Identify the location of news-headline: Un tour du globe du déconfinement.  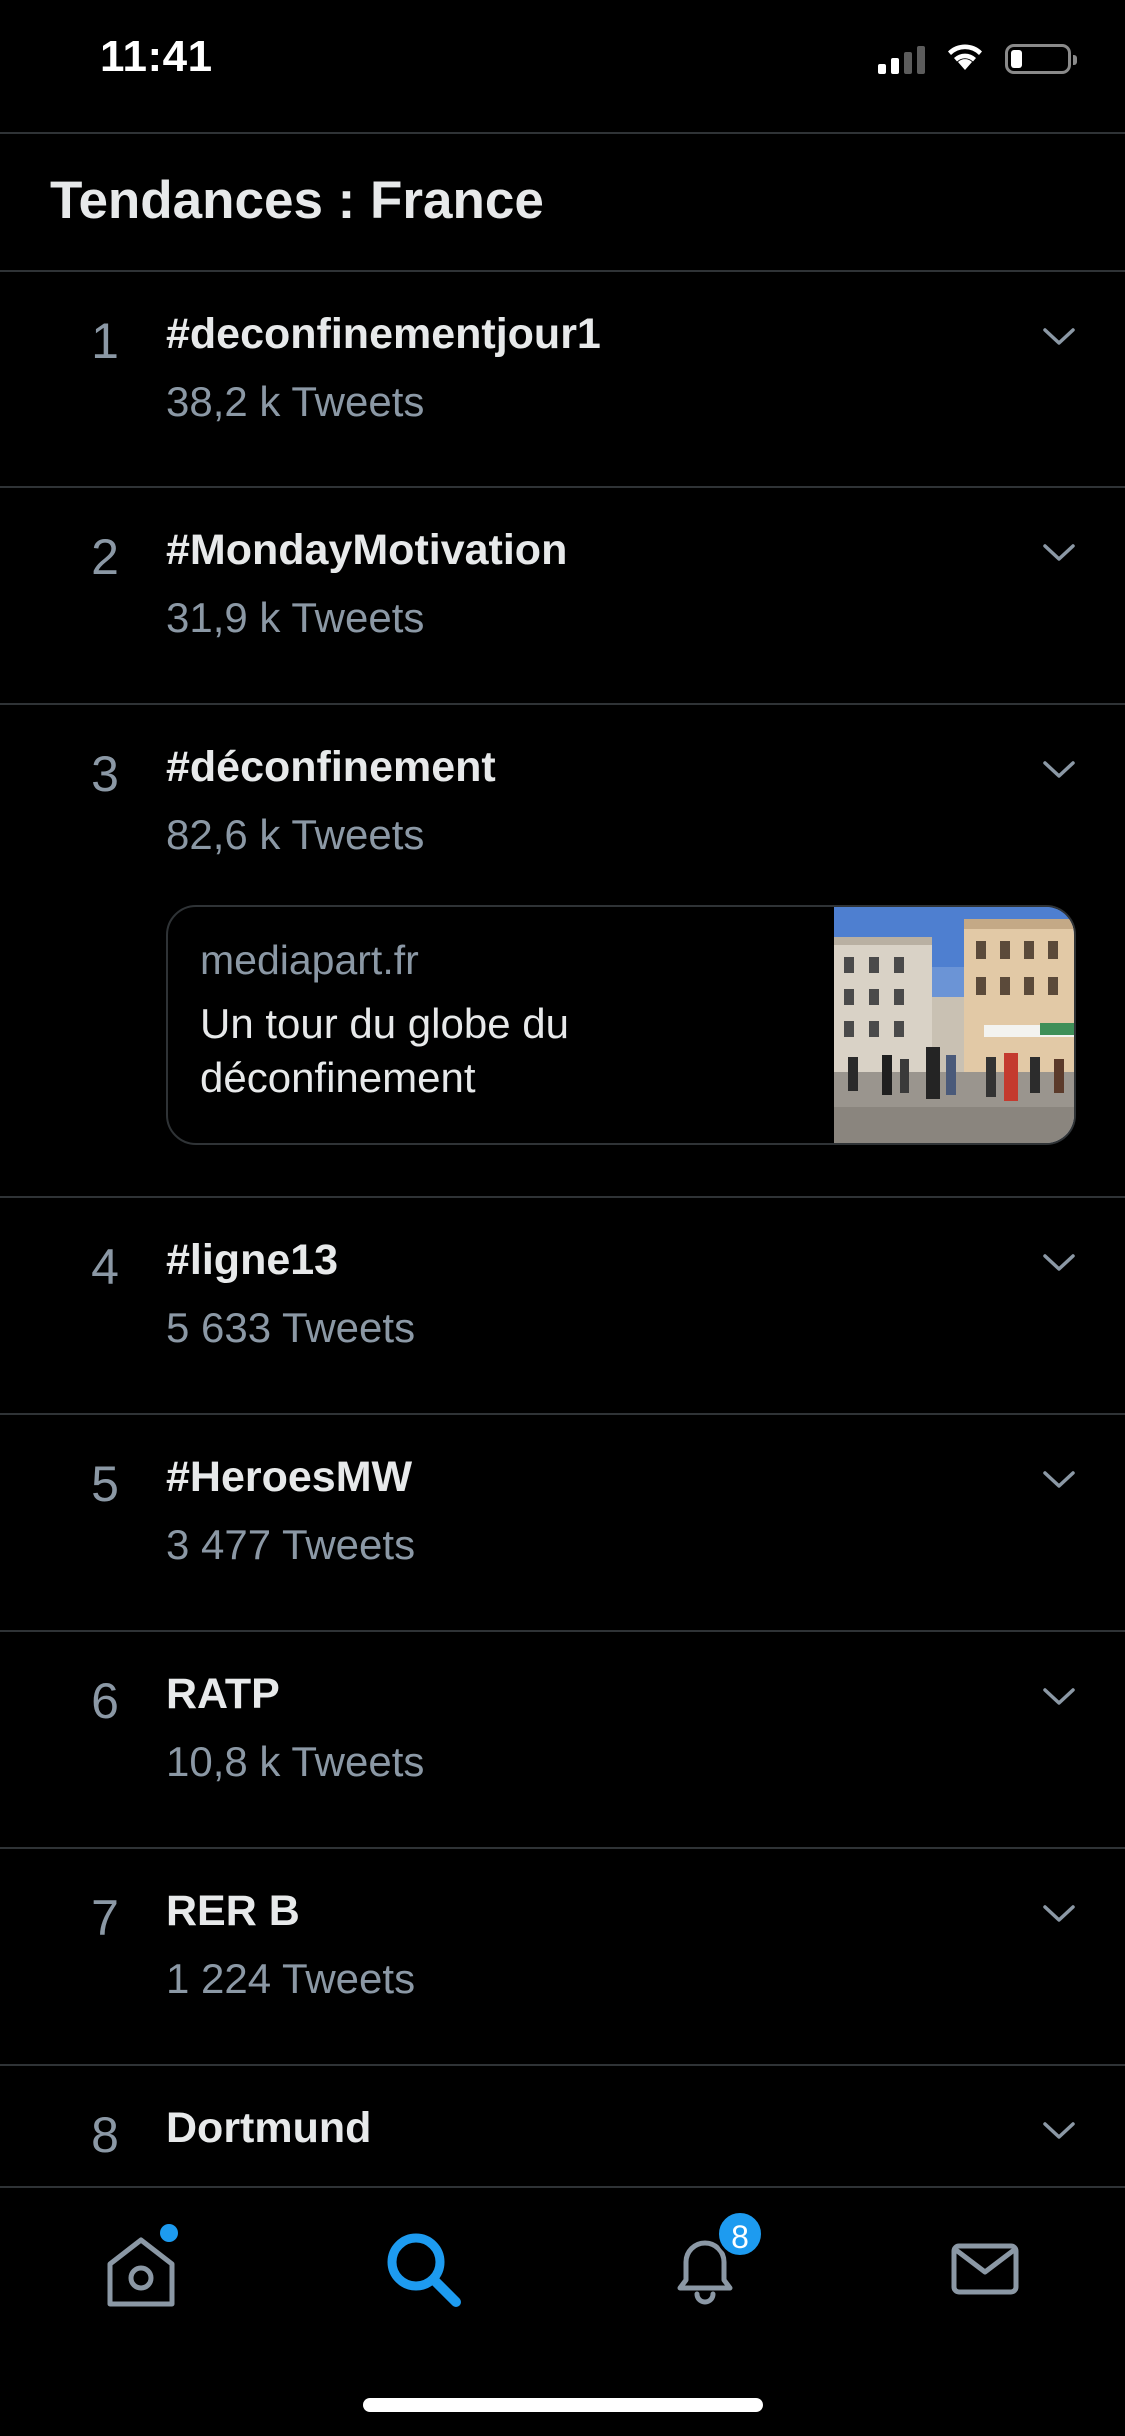
(384, 1050).